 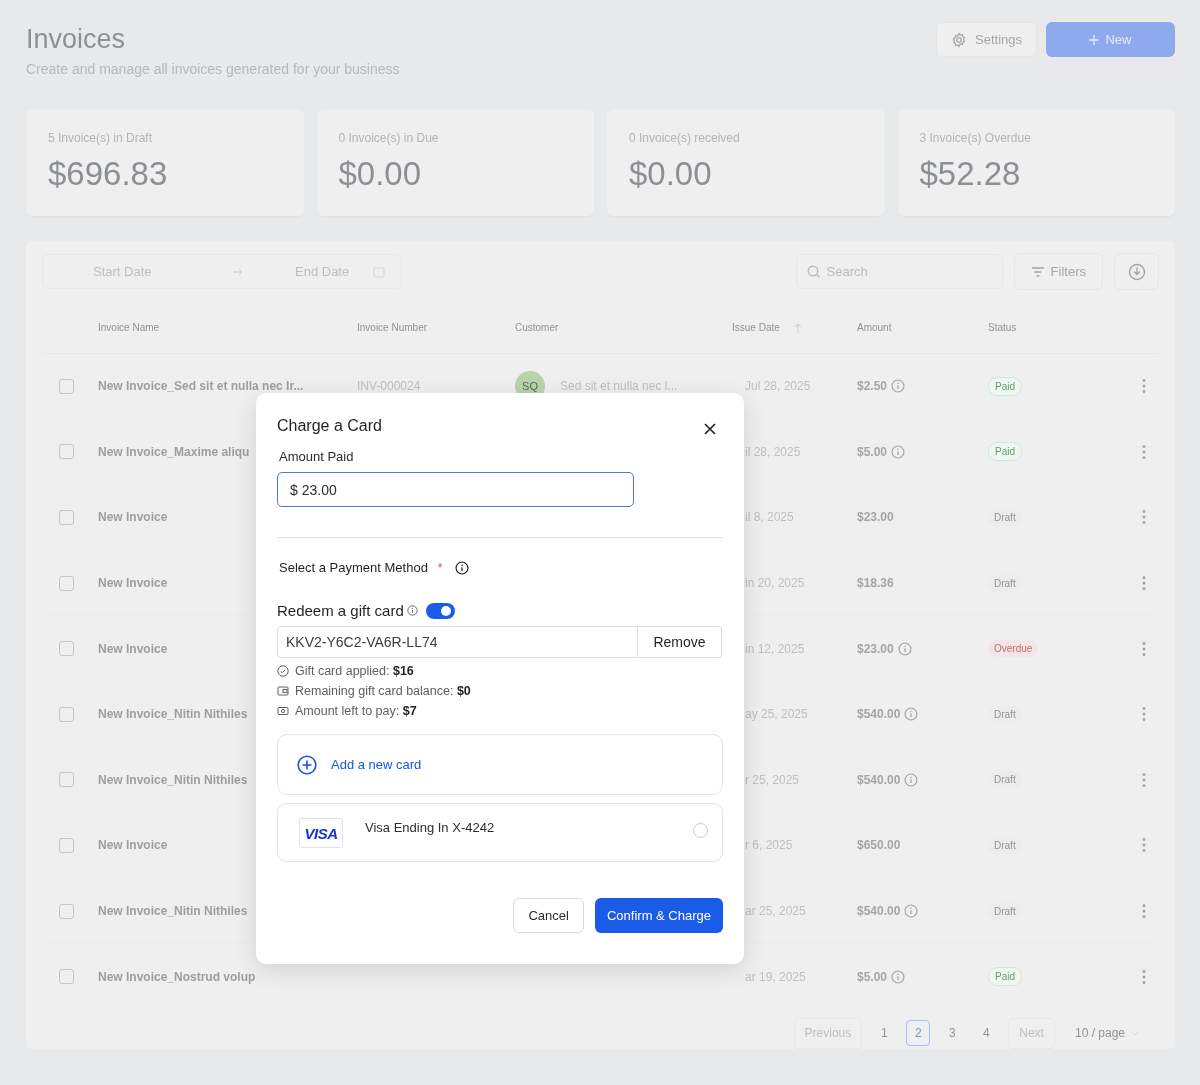 What do you see at coordinates (329, 426) in the screenshot?
I see `dialog-title: Charge a Card` at bounding box center [329, 426].